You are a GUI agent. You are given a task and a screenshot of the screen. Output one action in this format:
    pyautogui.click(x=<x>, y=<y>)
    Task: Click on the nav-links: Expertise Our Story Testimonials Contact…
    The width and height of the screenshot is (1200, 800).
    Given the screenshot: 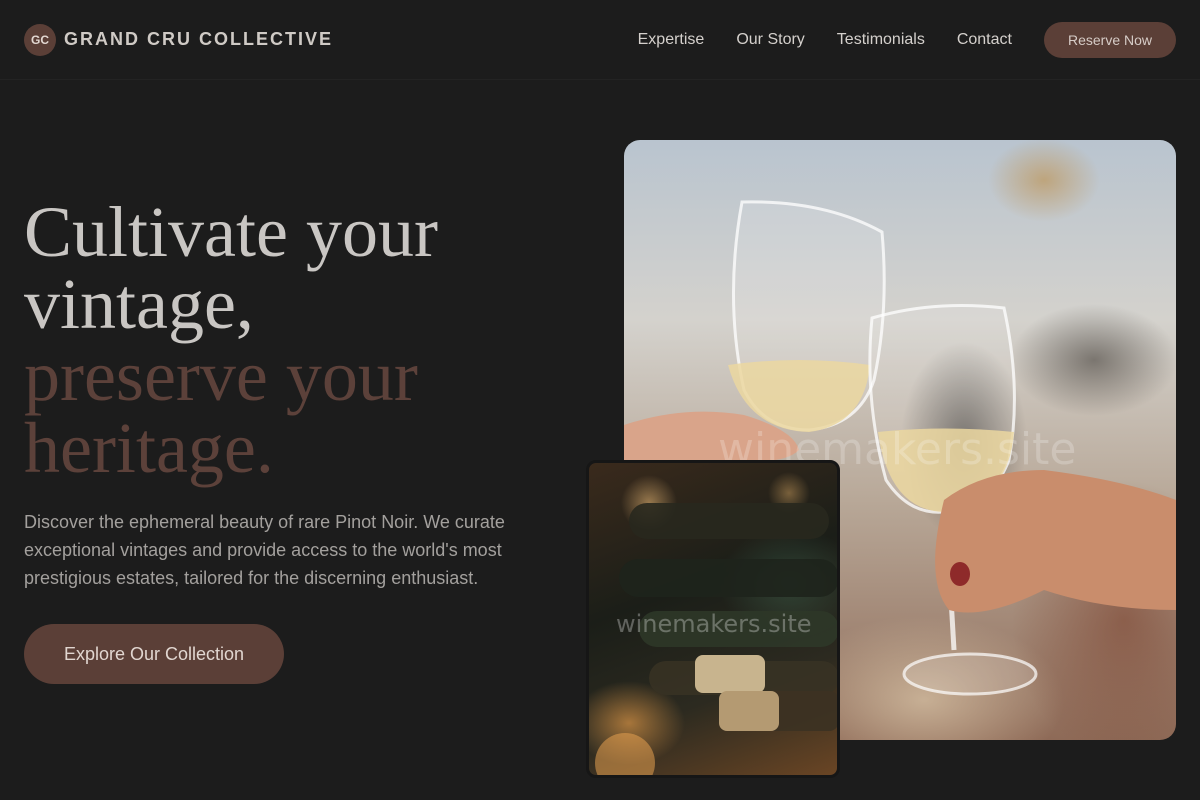 What is the action you would take?
    pyautogui.click(x=907, y=39)
    